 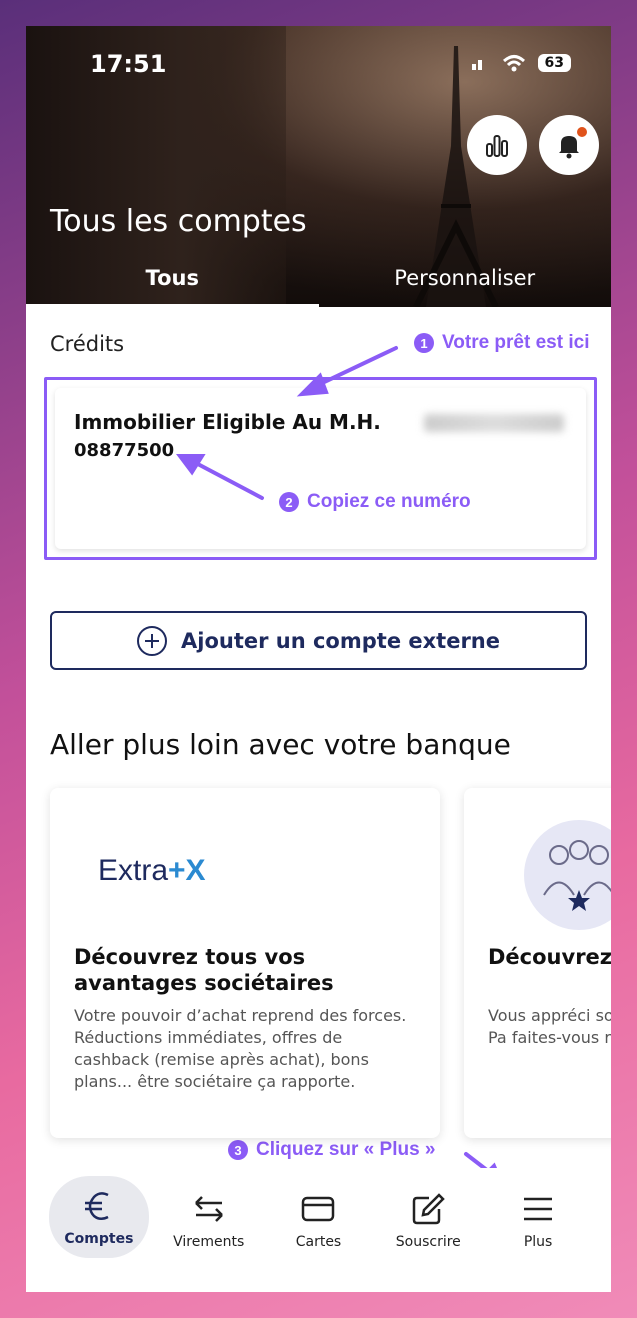 What do you see at coordinates (318, 1242) in the screenshot?
I see `nav-label: Cartes` at bounding box center [318, 1242].